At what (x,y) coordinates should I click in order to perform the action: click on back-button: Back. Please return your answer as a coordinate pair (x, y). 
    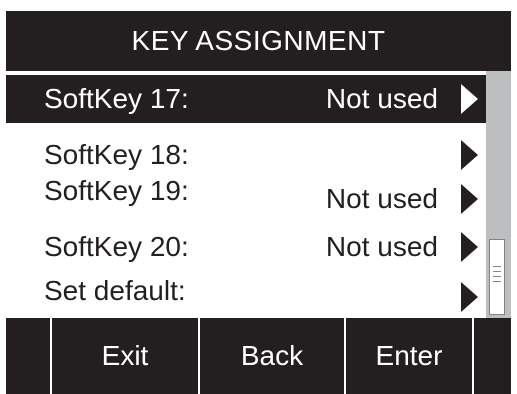
    Looking at the image, I should click on (272, 356).